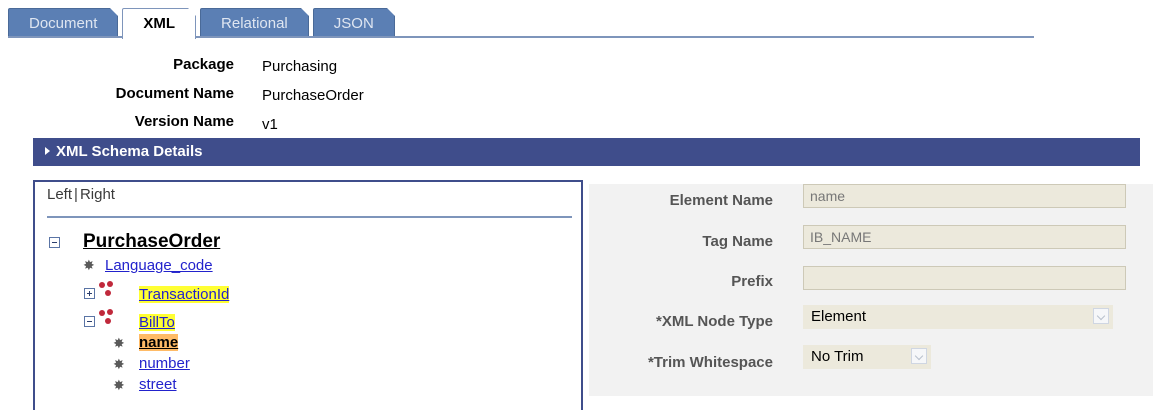 This screenshot has height=410, width=1153. Describe the element at coordinates (964, 196) in the screenshot. I see `element-name-field: name` at that location.